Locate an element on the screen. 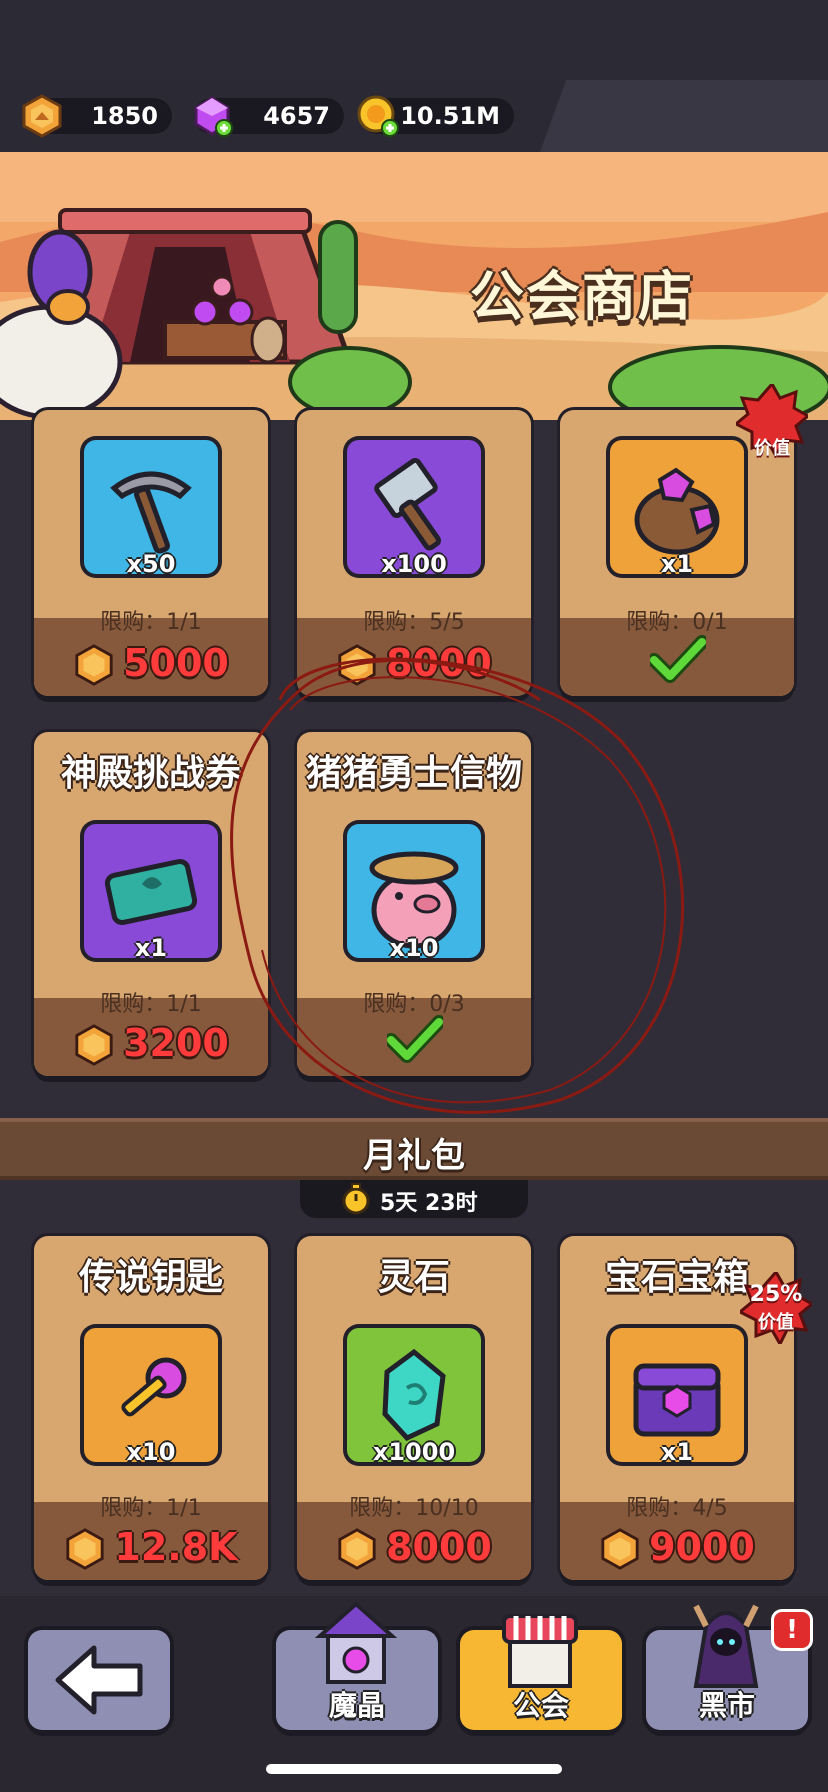 The height and width of the screenshot is (1792, 828). gem-counter: 4657 is located at coordinates (269, 116).